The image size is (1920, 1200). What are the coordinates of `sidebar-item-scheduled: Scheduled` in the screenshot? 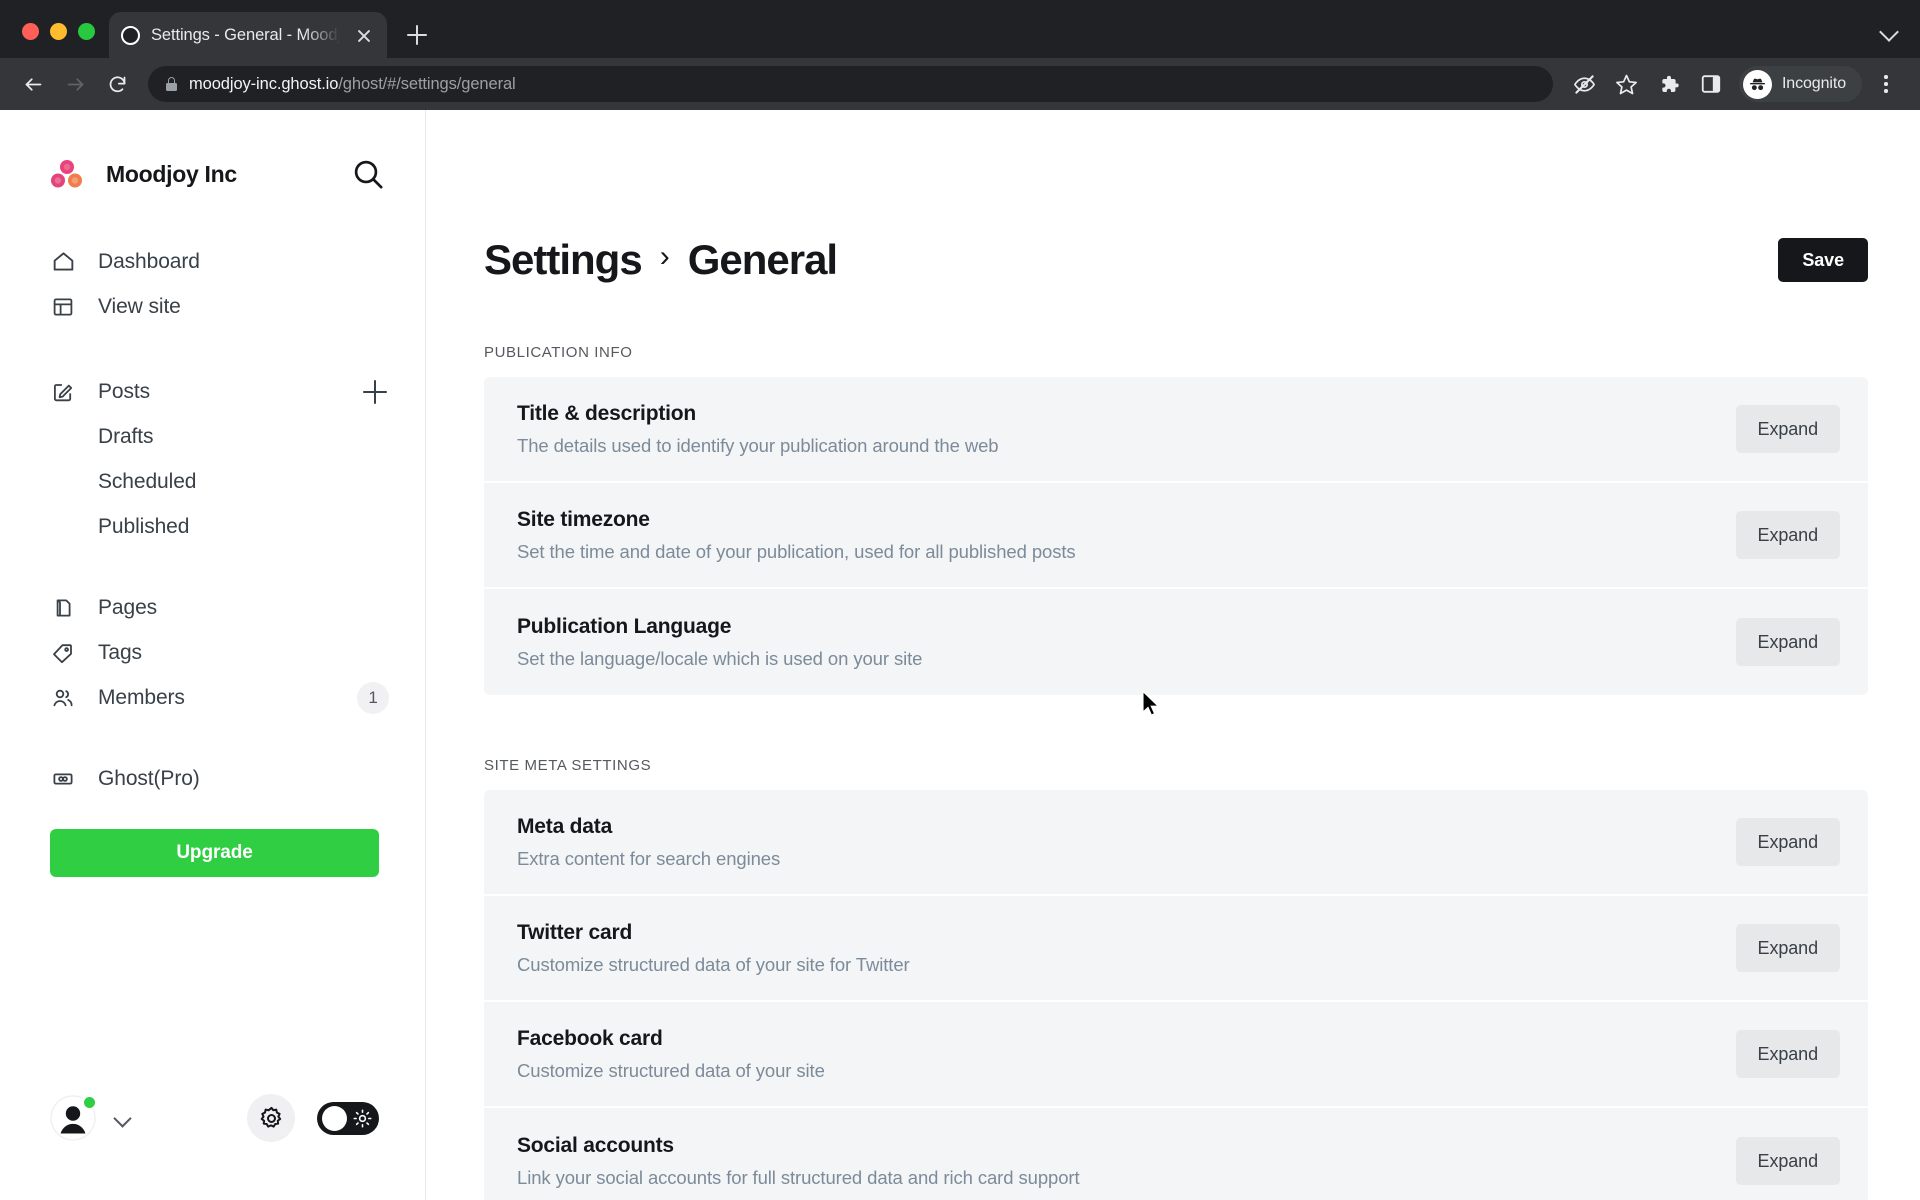 It's located at (243, 481).